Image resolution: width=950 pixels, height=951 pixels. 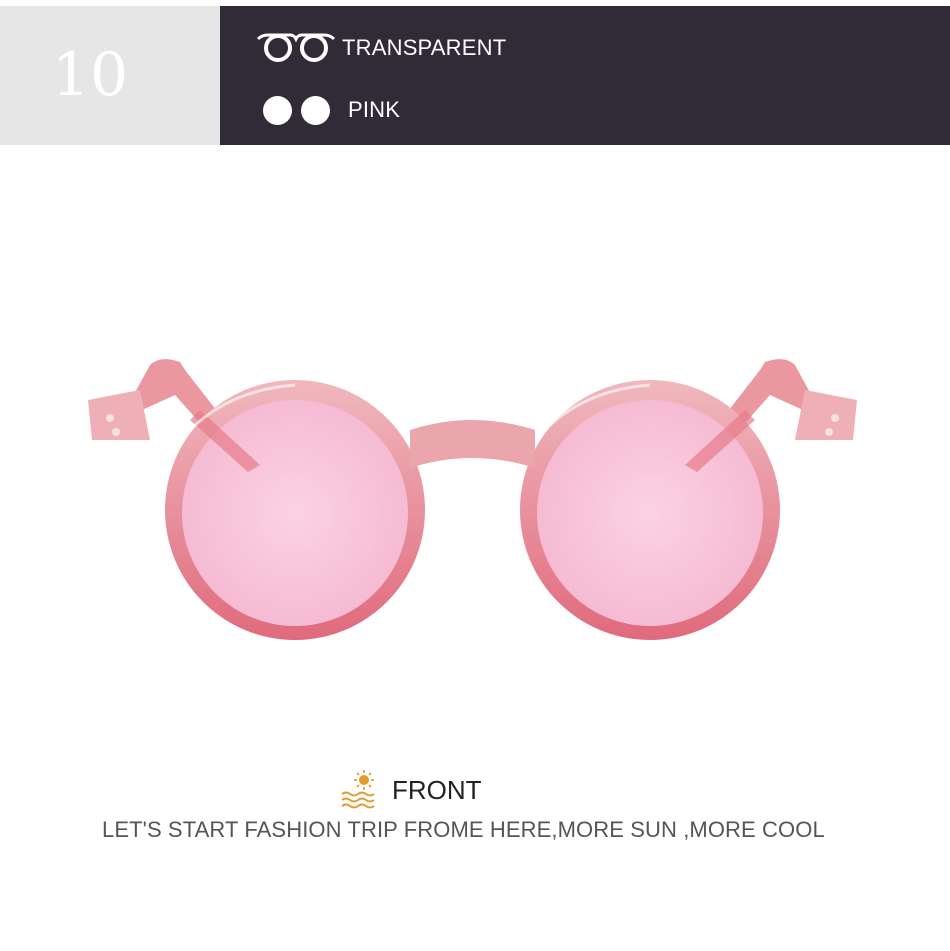 I want to click on variant-info-box: TRANSPARENT PINK, so click(x=585, y=75).